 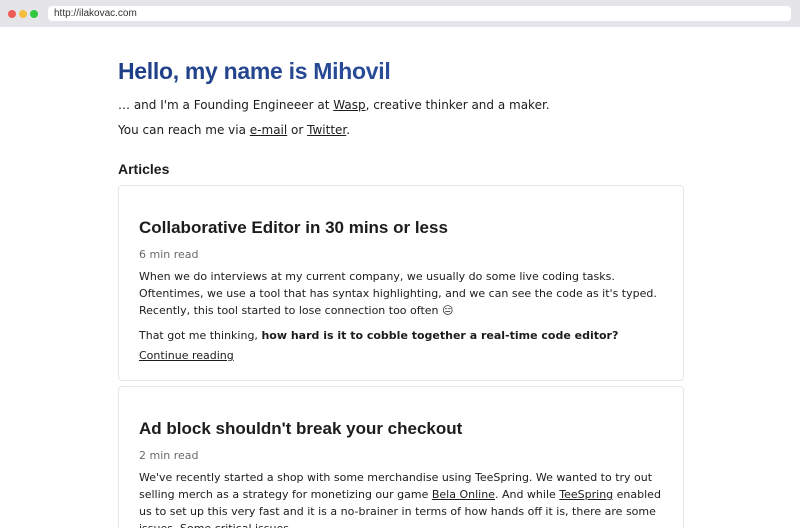 I want to click on articles-heading: Articles, so click(x=144, y=169).